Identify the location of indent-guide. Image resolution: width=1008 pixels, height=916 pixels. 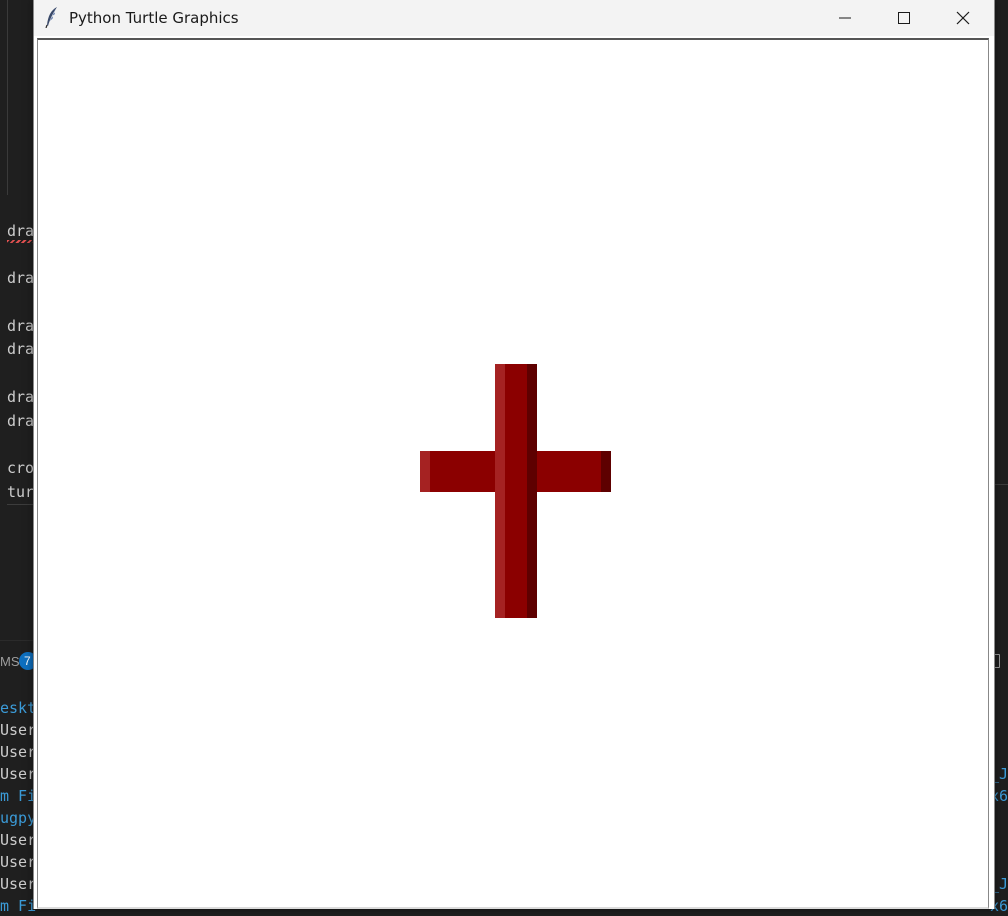
(7, 97).